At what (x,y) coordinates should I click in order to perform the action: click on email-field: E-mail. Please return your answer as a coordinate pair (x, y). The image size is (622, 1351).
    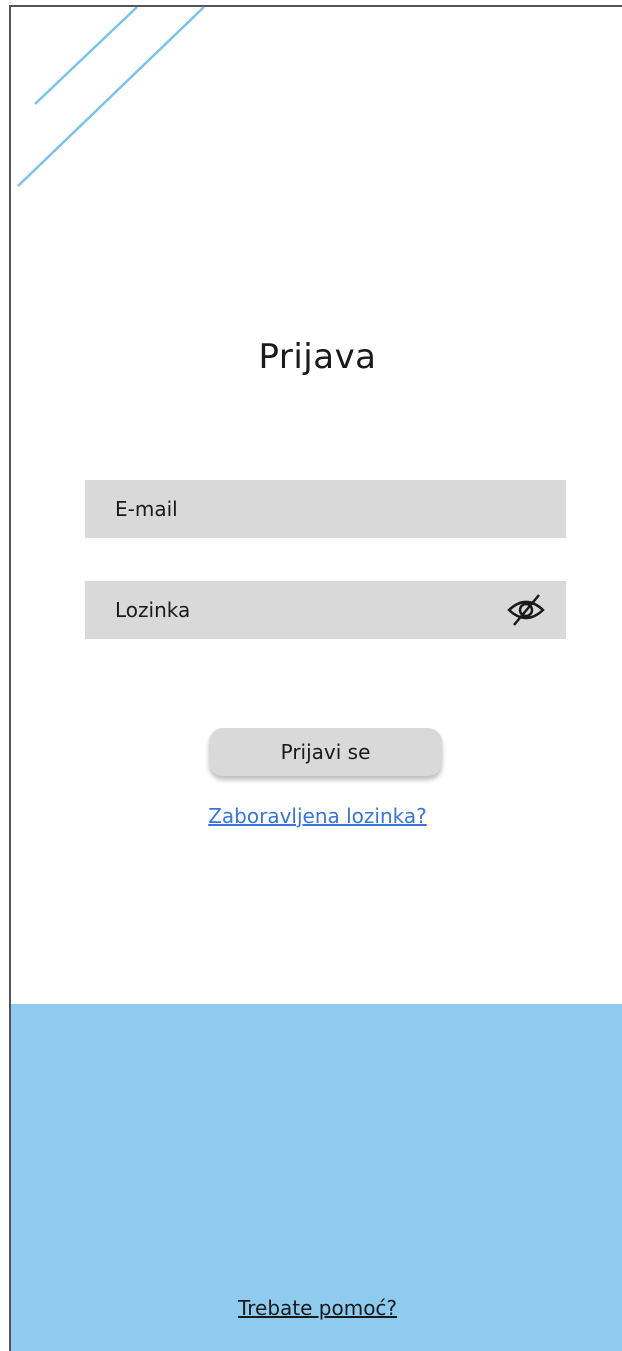
    Looking at the image, I should click on (325, 509).